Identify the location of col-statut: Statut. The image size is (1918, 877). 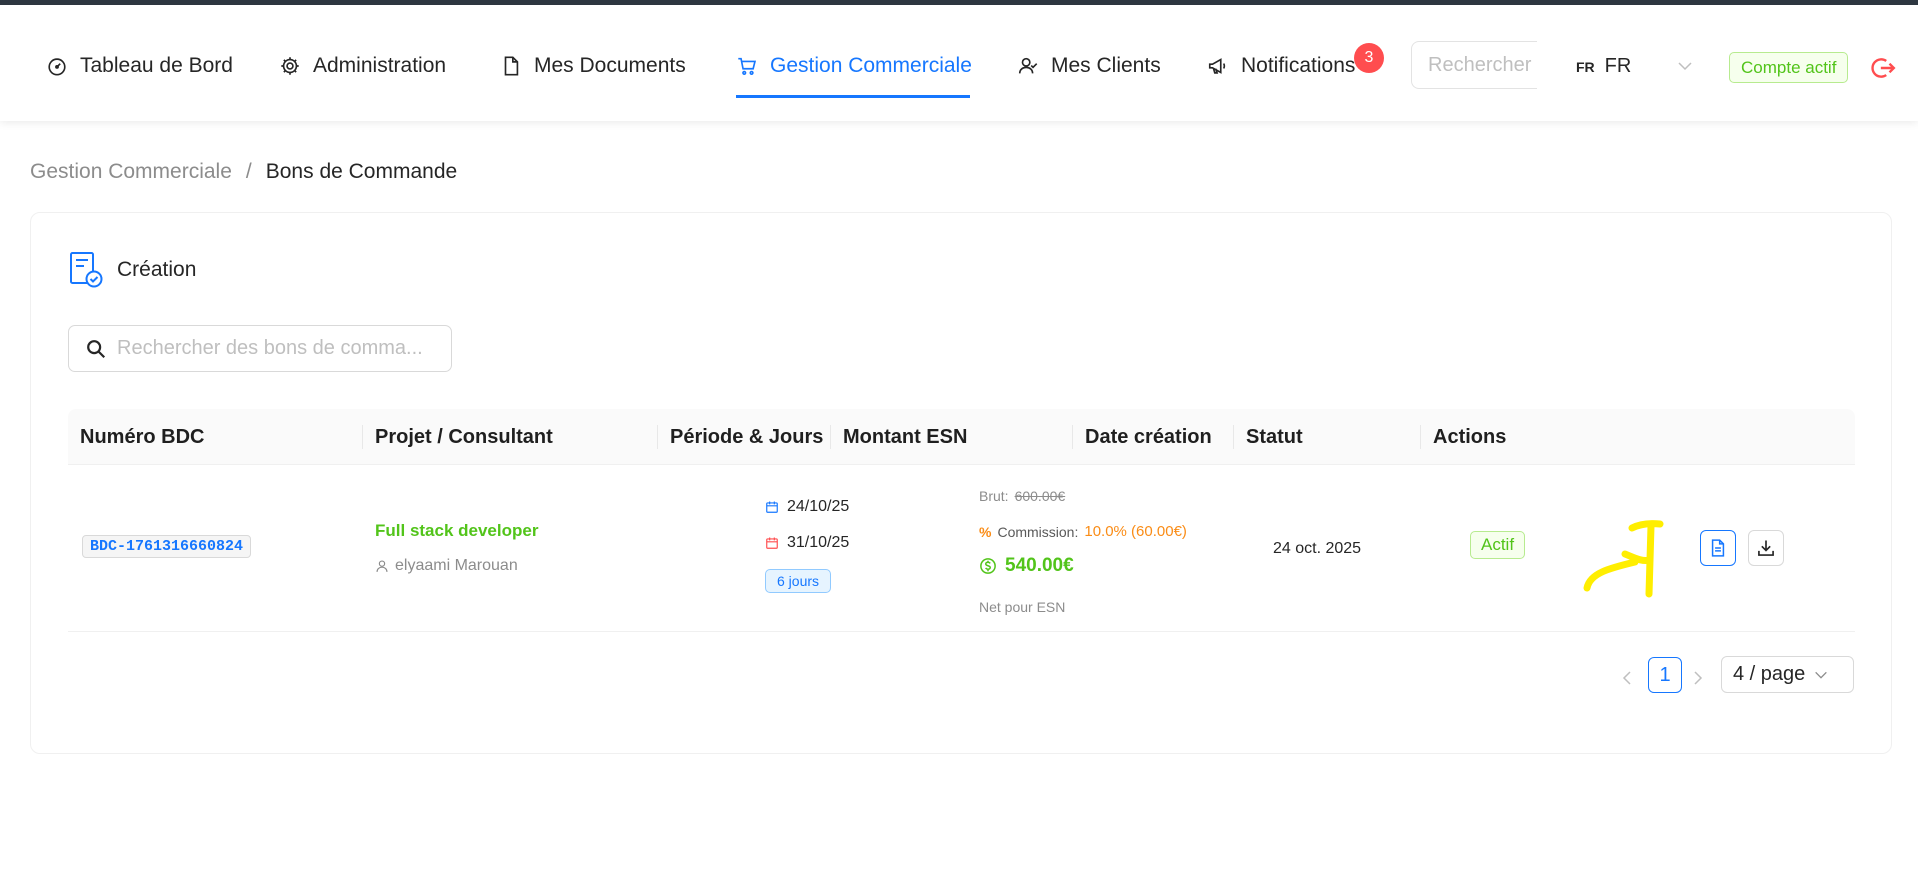
(1274, 436).